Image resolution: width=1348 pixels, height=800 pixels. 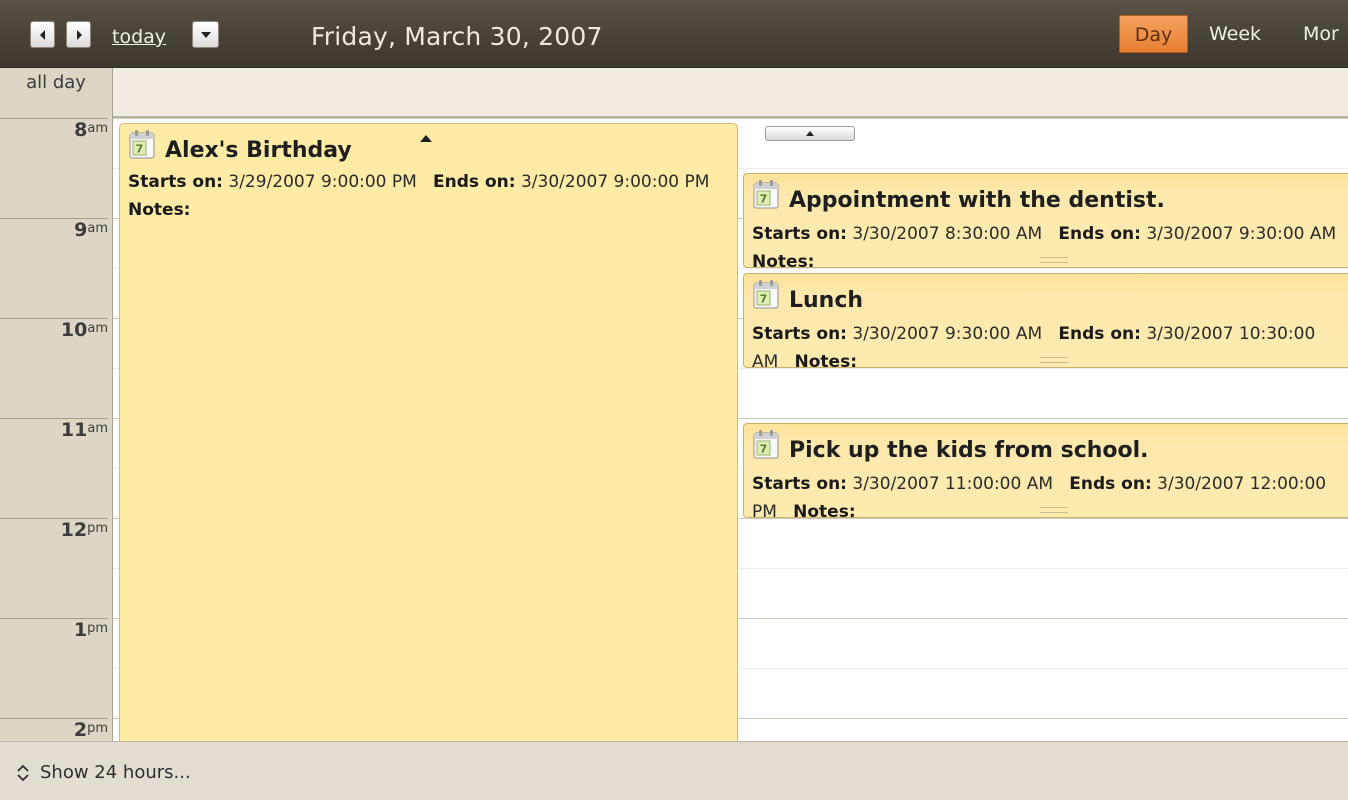 I want to click on scroll-up-arrow-icon, so click(x=426, y=138).